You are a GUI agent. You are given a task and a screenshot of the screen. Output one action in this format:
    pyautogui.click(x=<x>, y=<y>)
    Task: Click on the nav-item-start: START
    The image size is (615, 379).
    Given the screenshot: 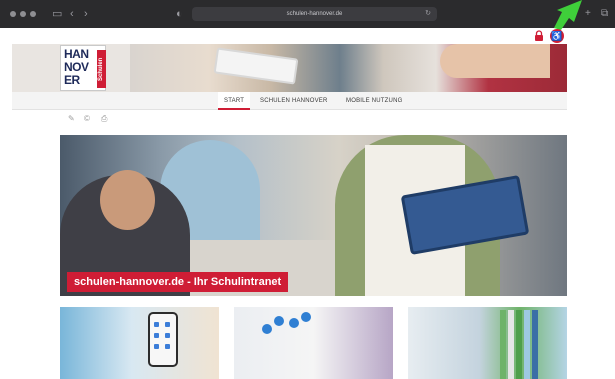 What is the action you would take?
    pyautogui.click(x=234, y=101)
    